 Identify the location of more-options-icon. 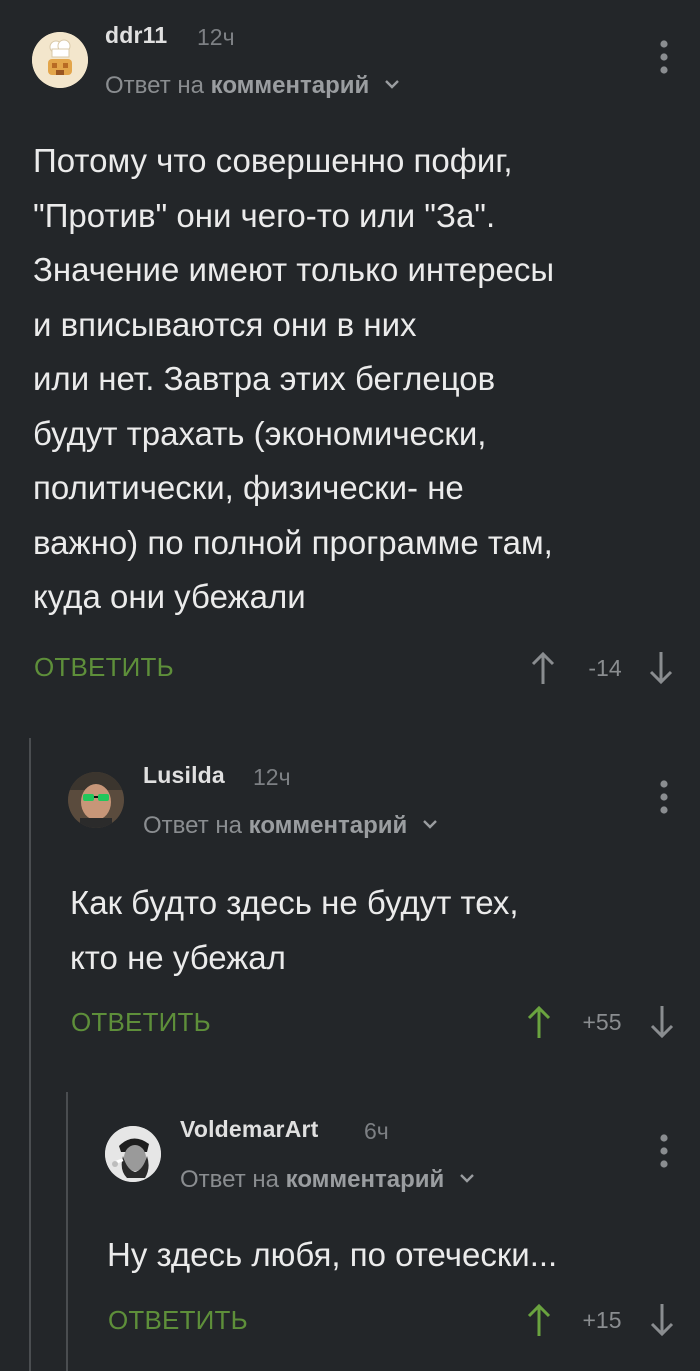
(664, 1152).